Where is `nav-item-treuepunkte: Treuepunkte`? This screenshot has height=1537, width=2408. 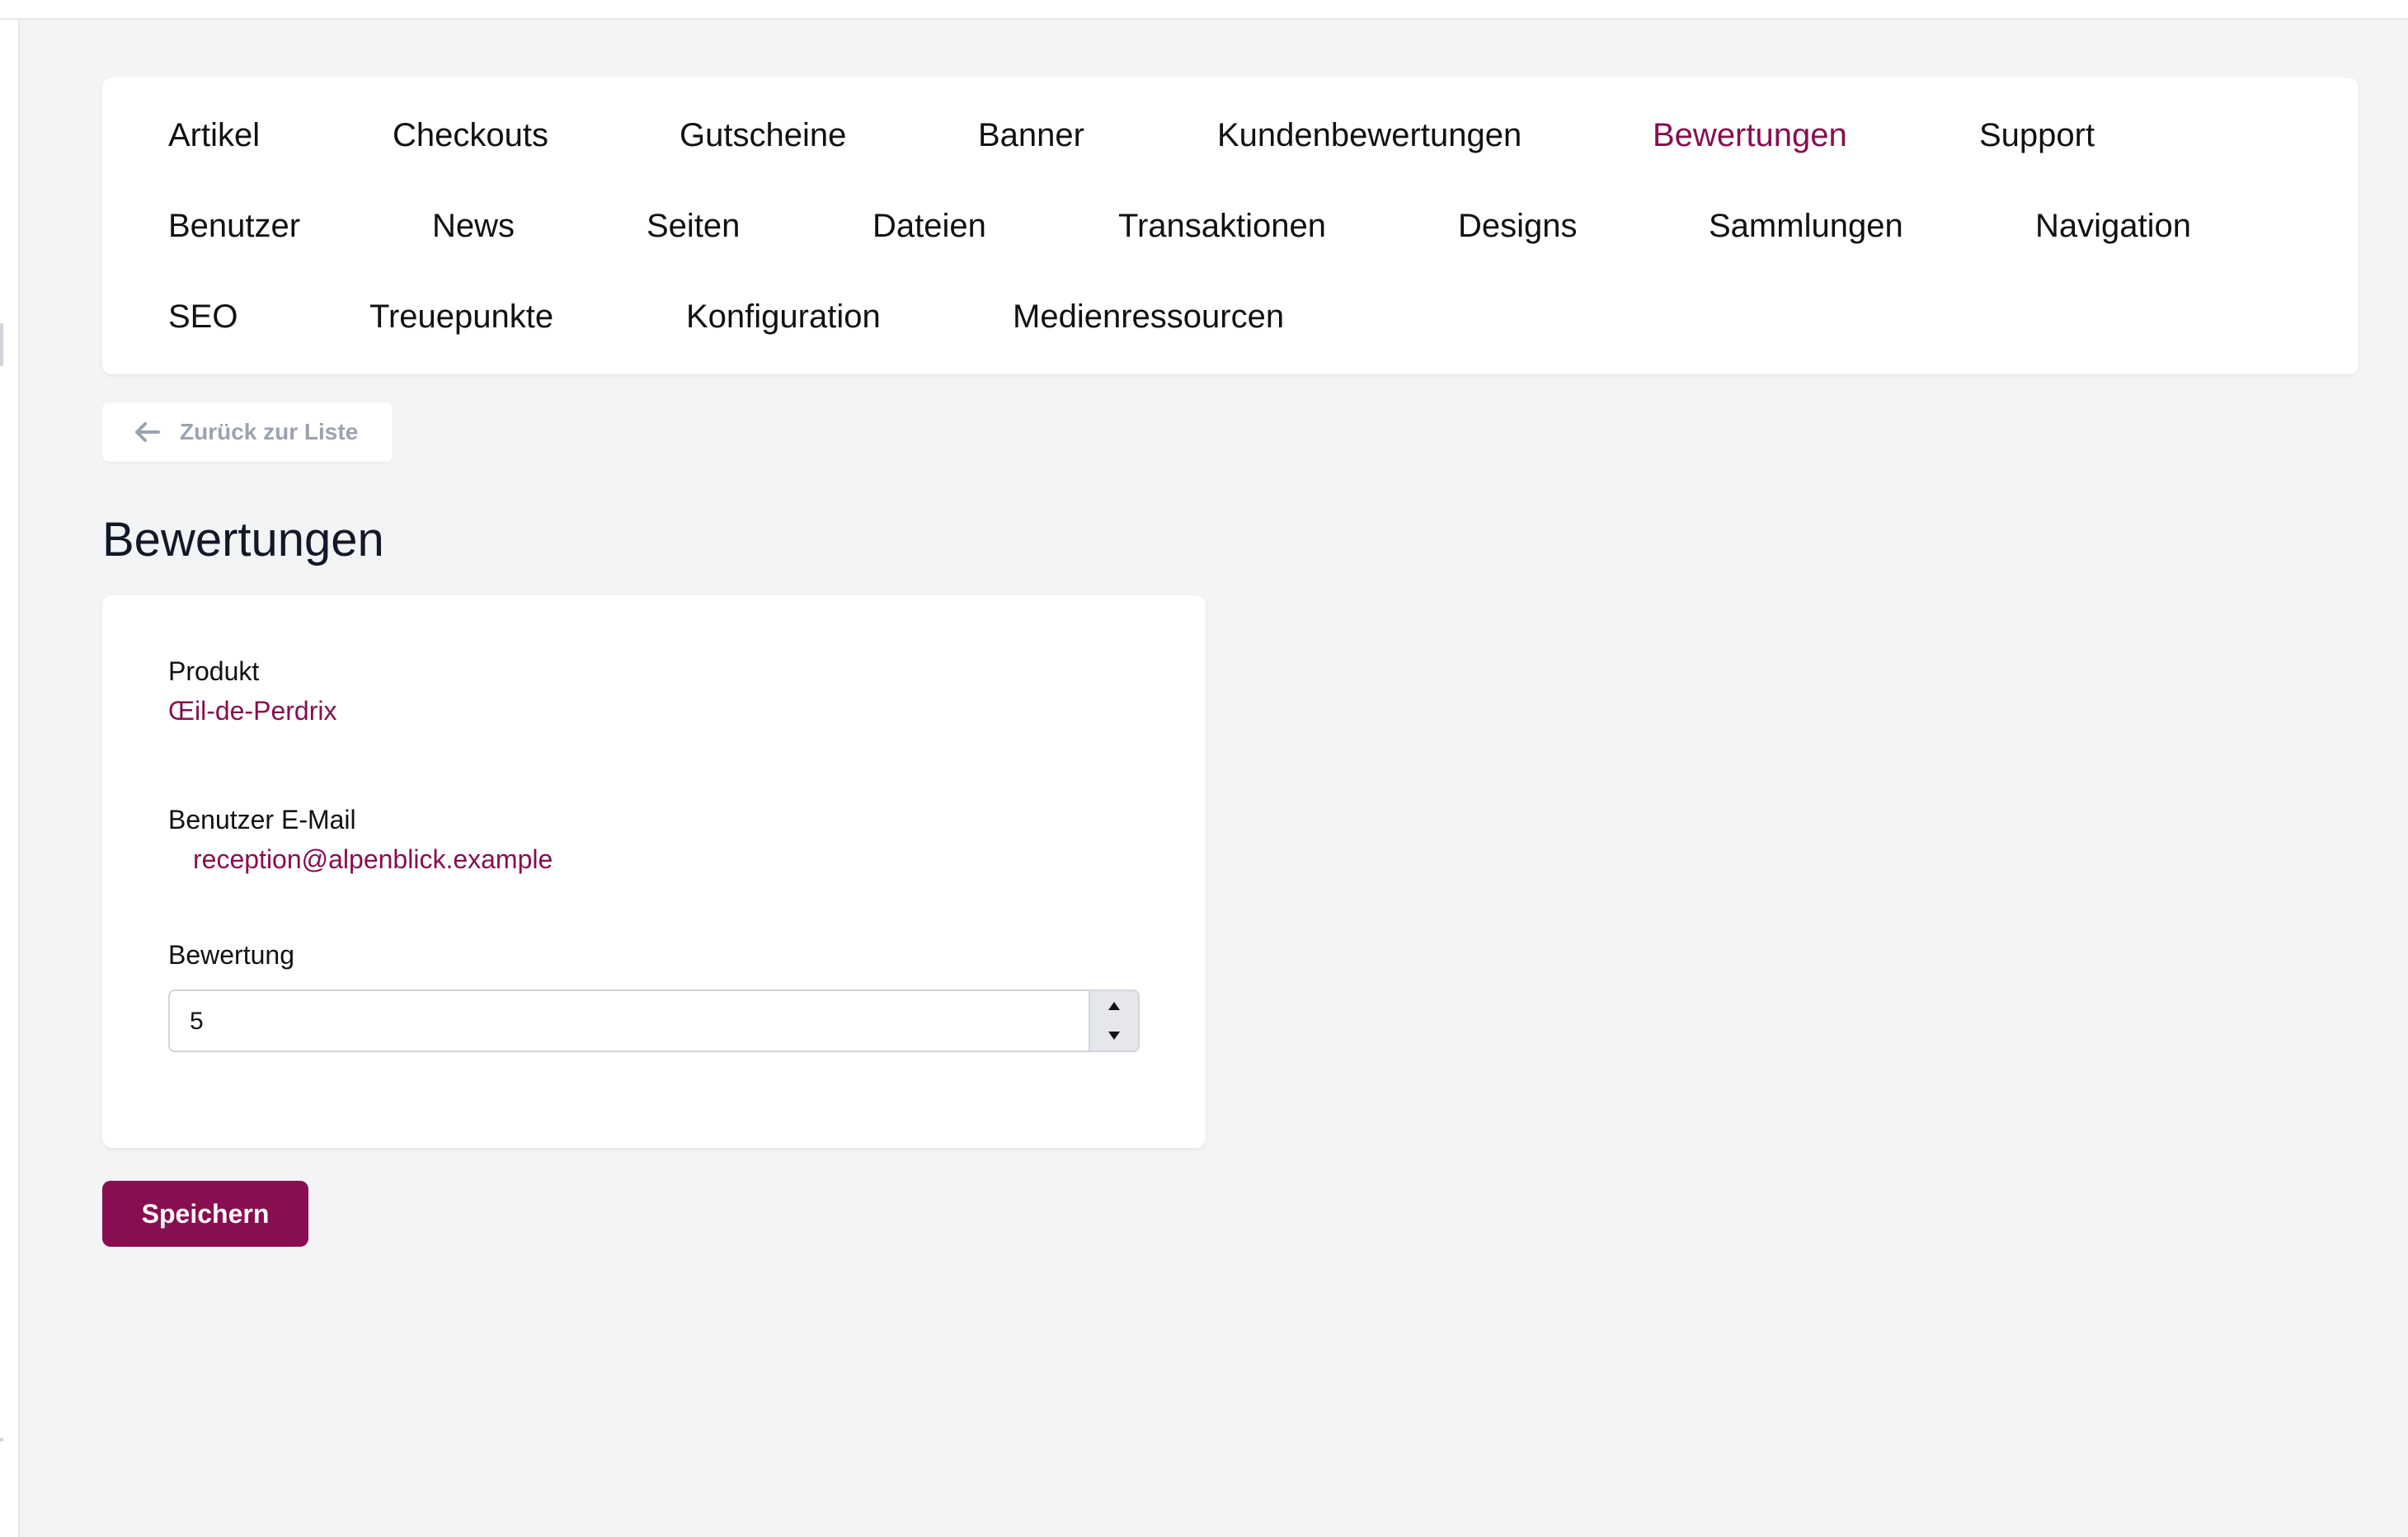
nav-item-treuepunkte: Treuepunkte is located at coordinates (461, 317).